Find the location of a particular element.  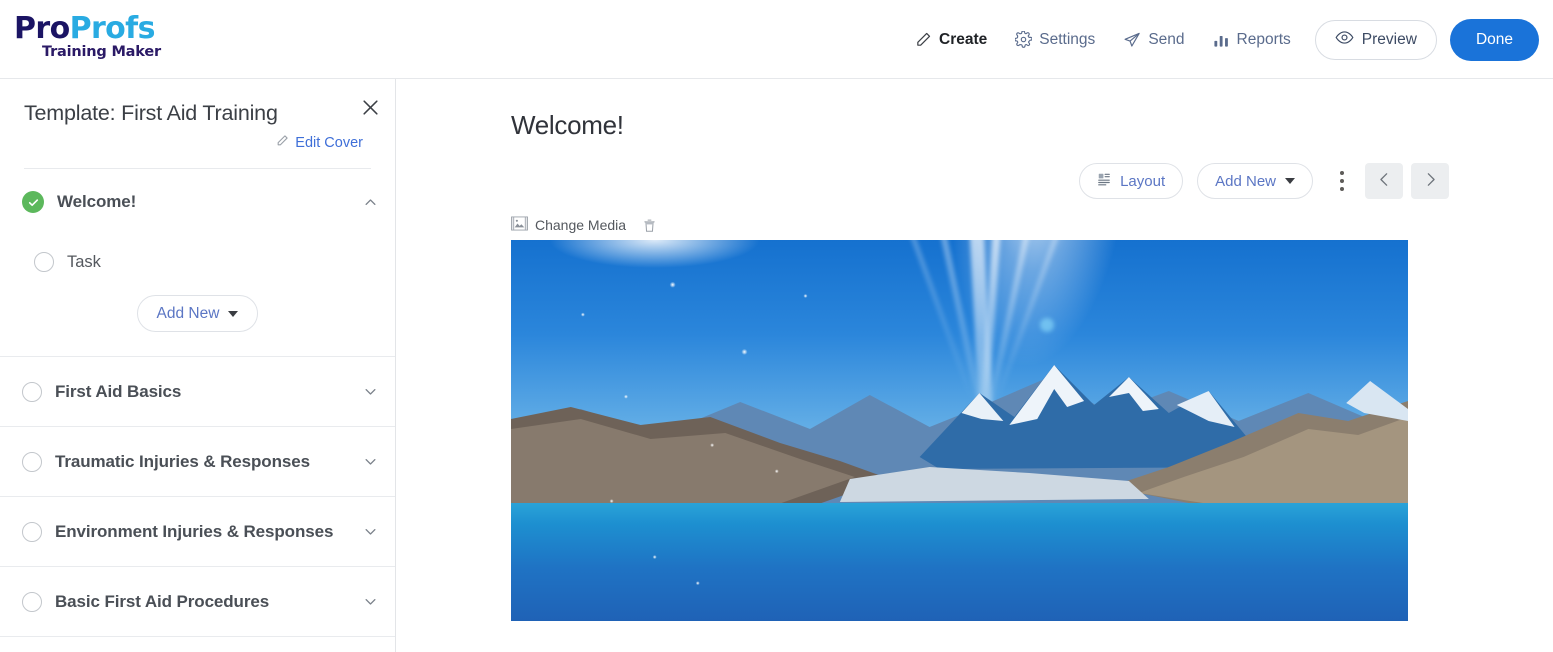

sidebar-add-new-row: Add New is located at coordinates (197, 323).